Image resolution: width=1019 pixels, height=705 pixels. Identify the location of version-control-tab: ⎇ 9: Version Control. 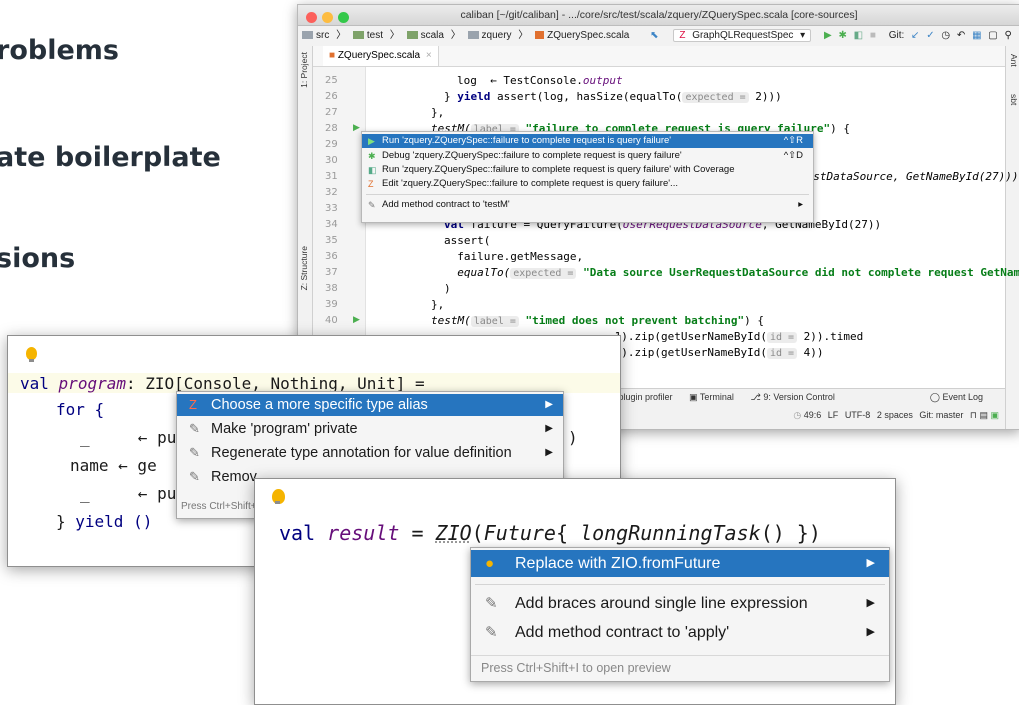
(792, 397).